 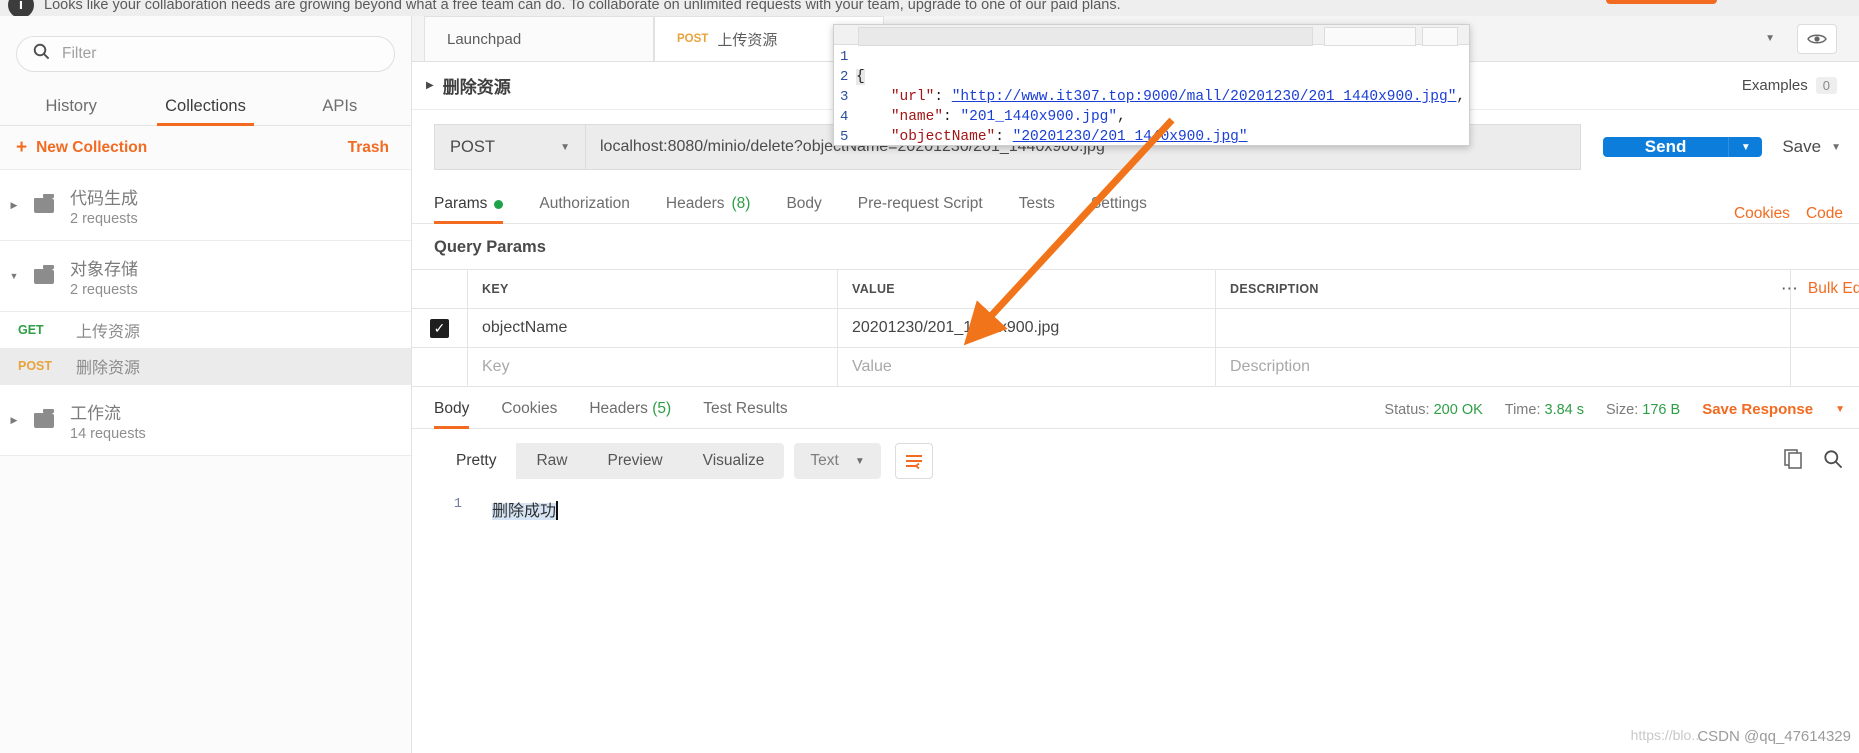 What do you see at coordinates (1661, 2) in the screenshot?
I see `upgrade-button: Upgrade` at bounding box center [1661, 2].